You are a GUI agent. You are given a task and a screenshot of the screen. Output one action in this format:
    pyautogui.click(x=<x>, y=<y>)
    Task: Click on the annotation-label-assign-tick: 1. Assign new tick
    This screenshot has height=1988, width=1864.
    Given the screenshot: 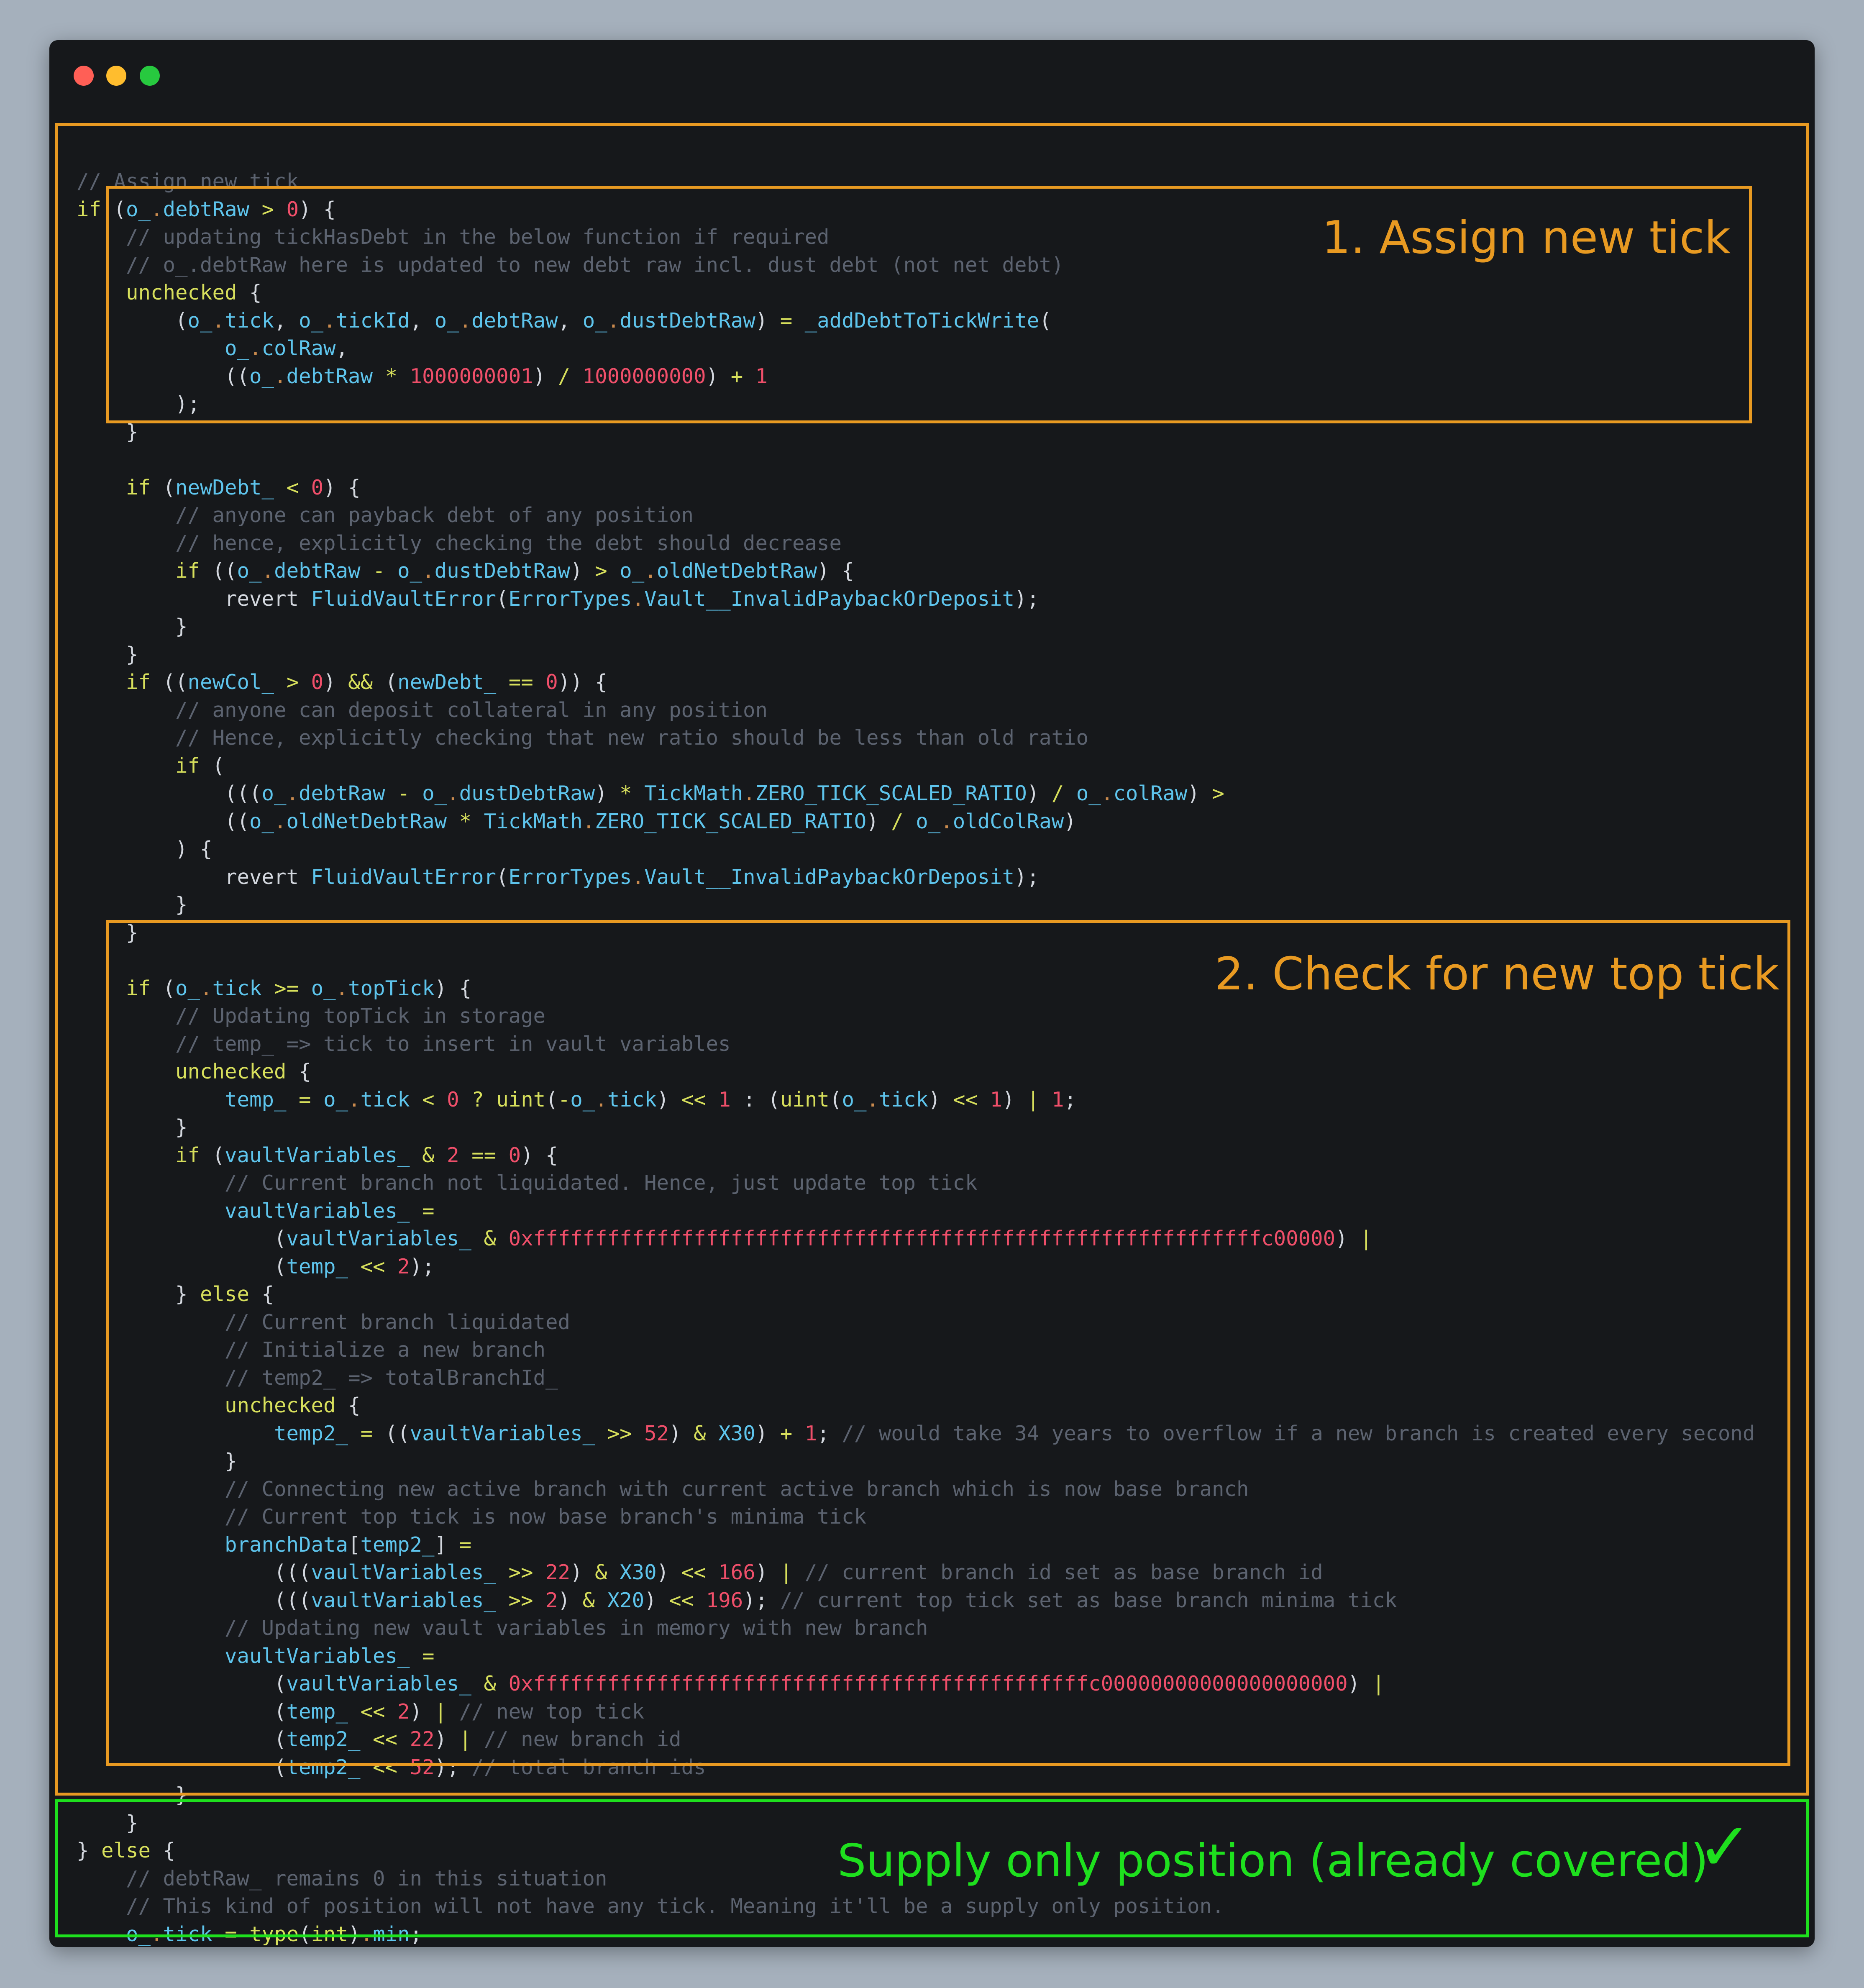 What is the action you would take?
    pyautogui.click(x=1526, y=238)
    